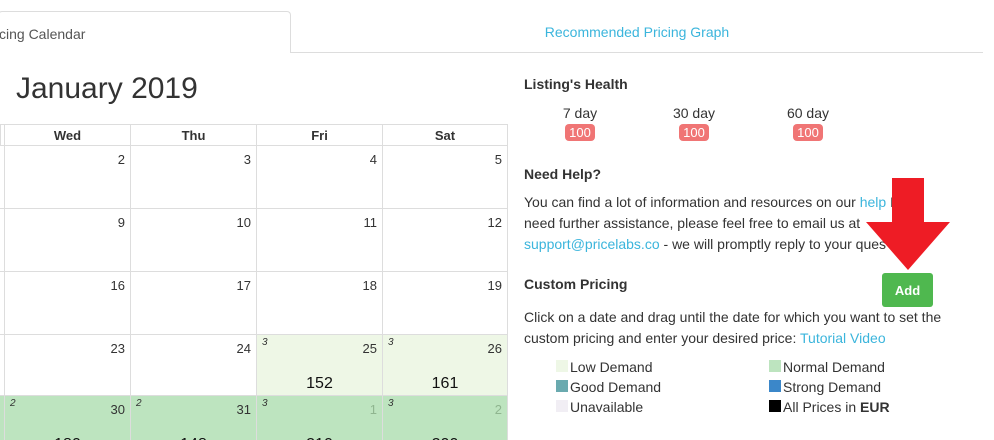 The height and width of the screenshot is (440, 994). I want to click on calendar-day-price: 200, so click(445, 438).